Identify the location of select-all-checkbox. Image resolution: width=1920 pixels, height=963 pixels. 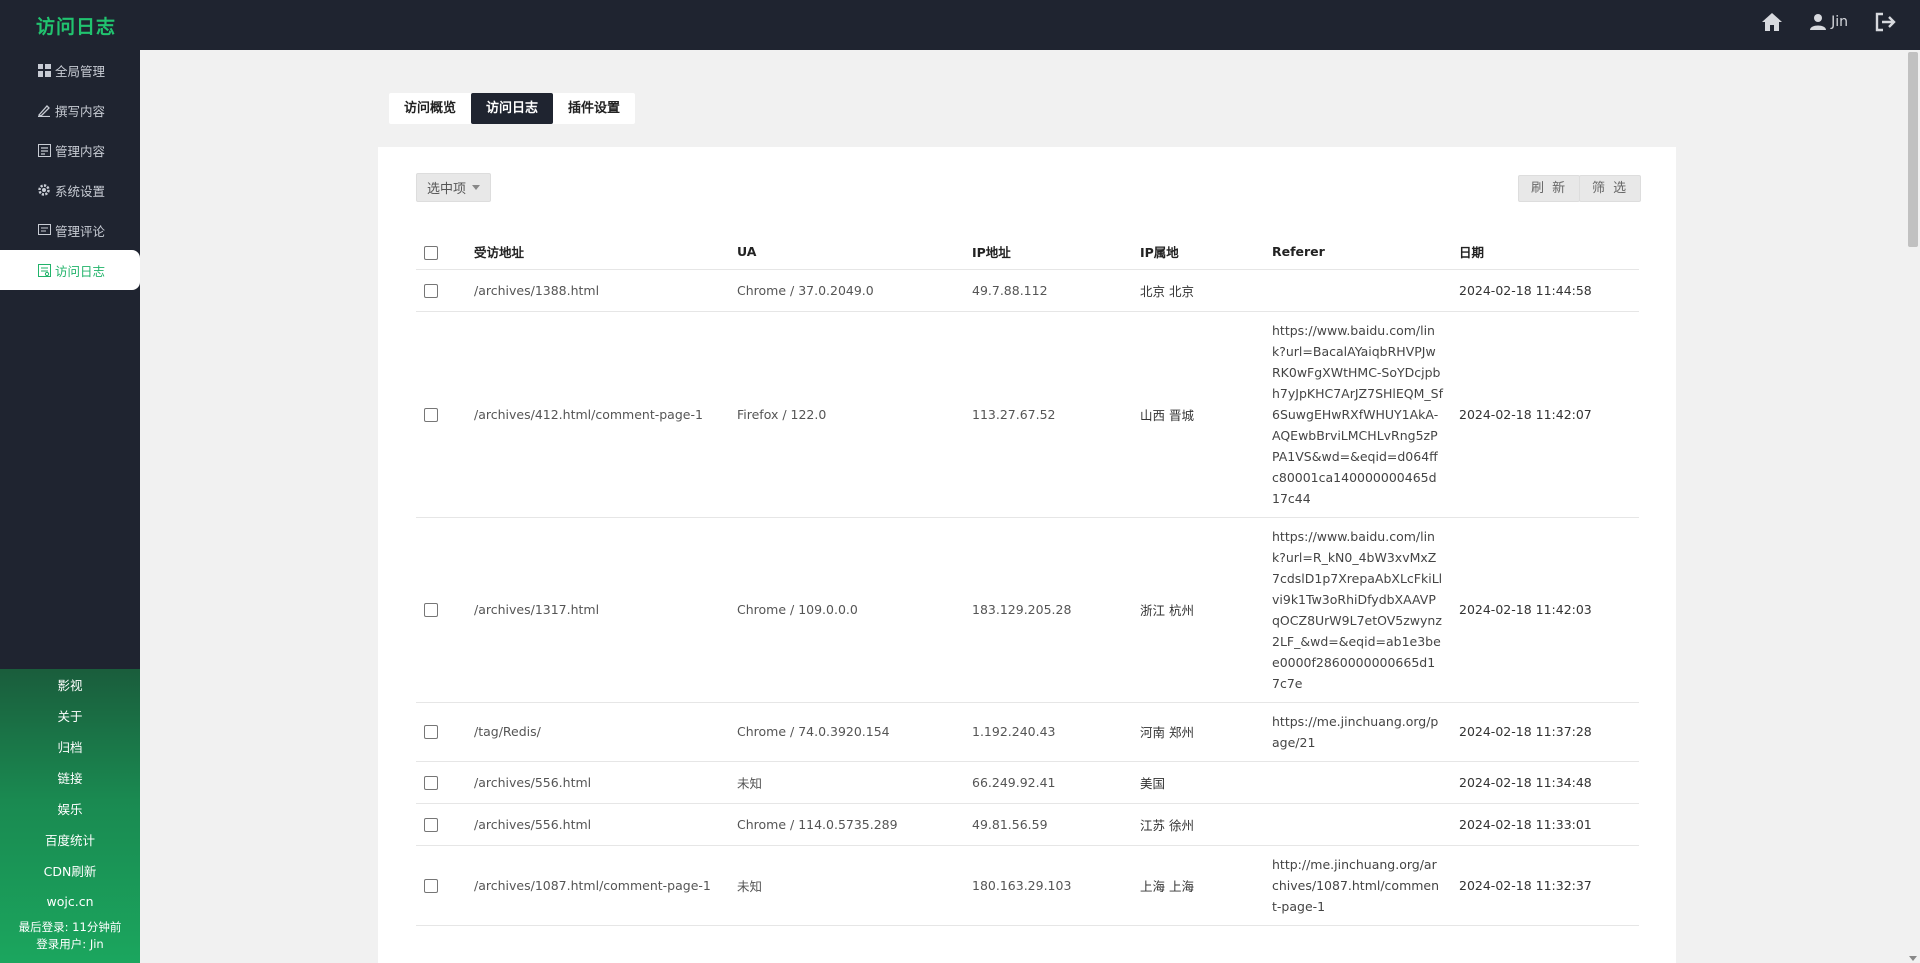
(431, 252).